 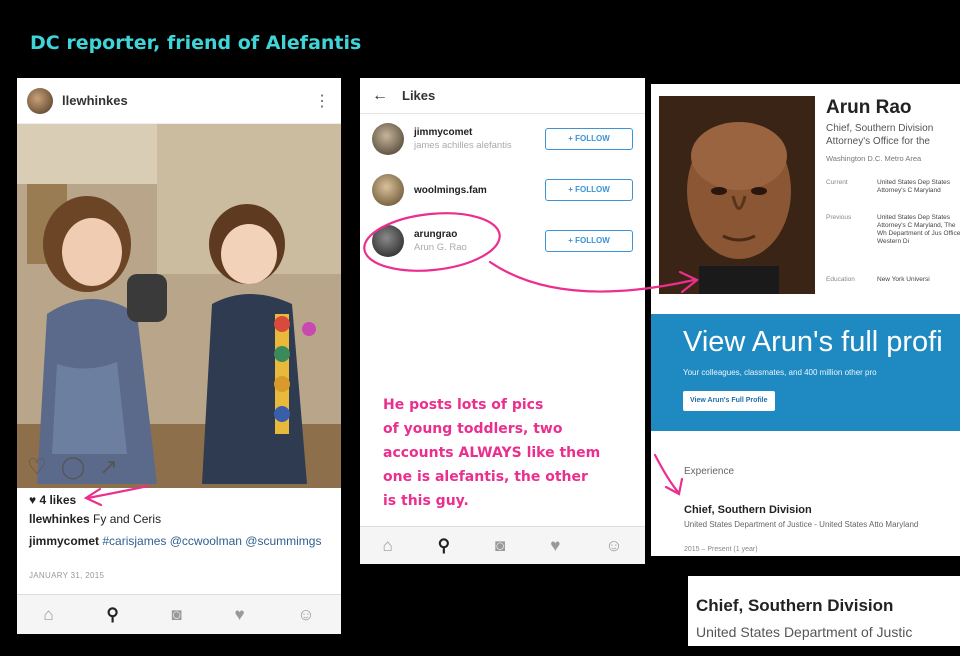 What do you see at coordinates (473, 429) in the screenshot?
I see `annotation-line: of young toddlers, two` at bounding box center [473, 429].